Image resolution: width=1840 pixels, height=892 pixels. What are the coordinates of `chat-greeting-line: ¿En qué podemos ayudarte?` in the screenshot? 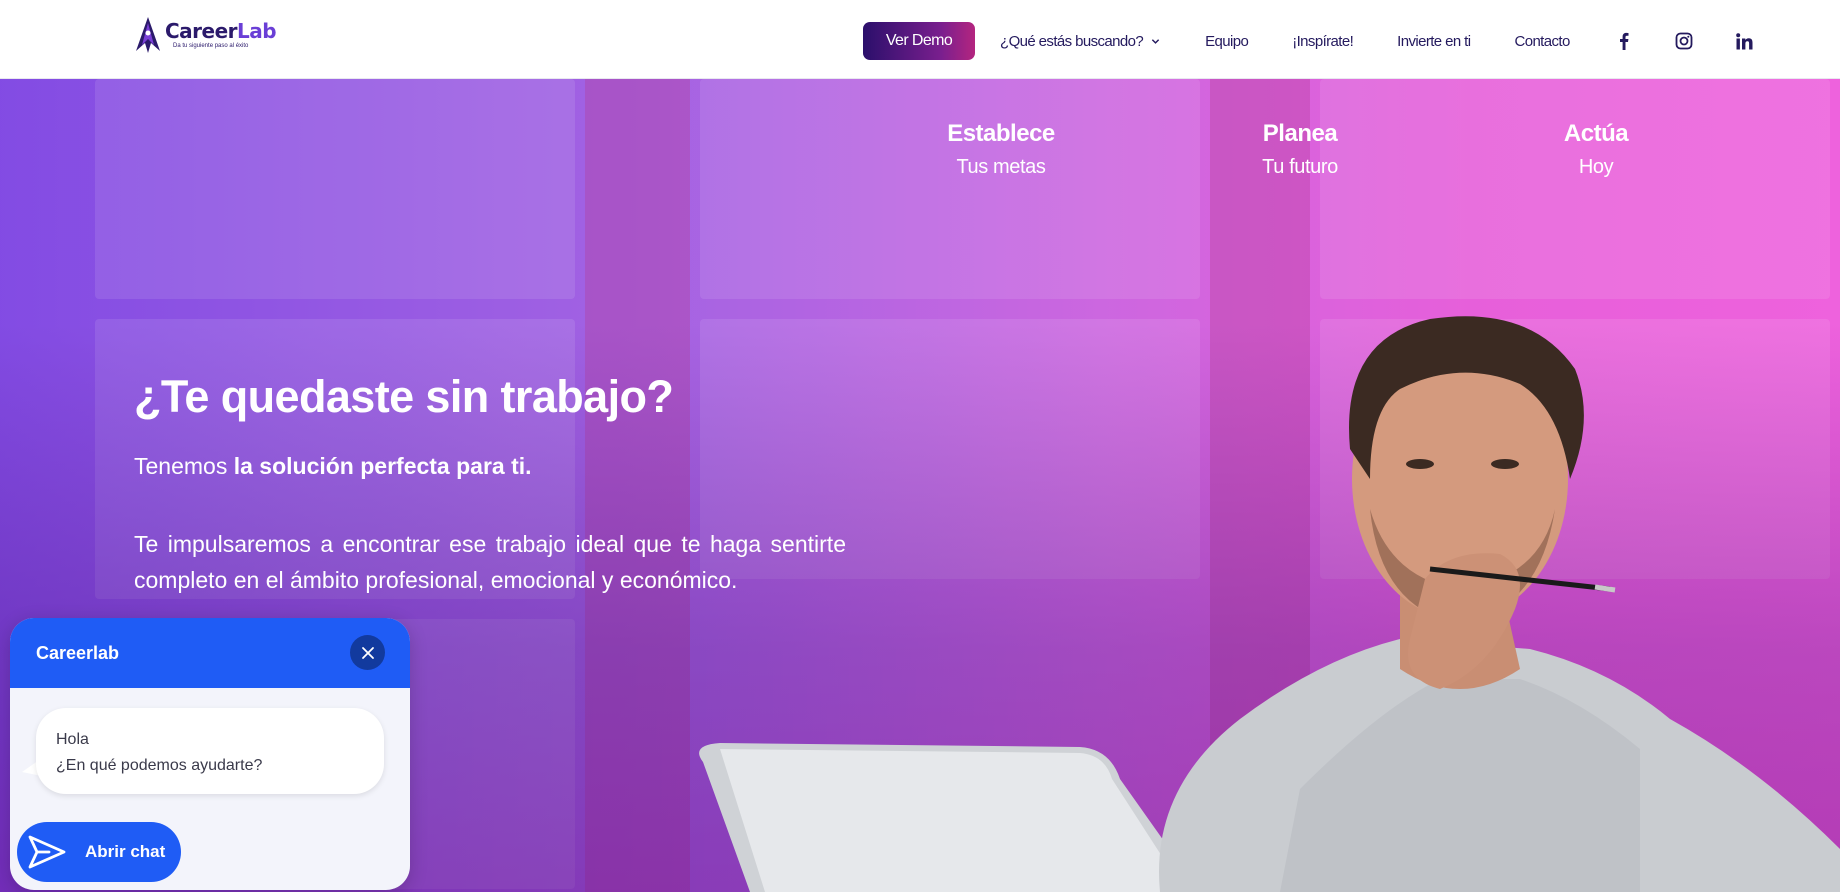 It's located at (159, 765).